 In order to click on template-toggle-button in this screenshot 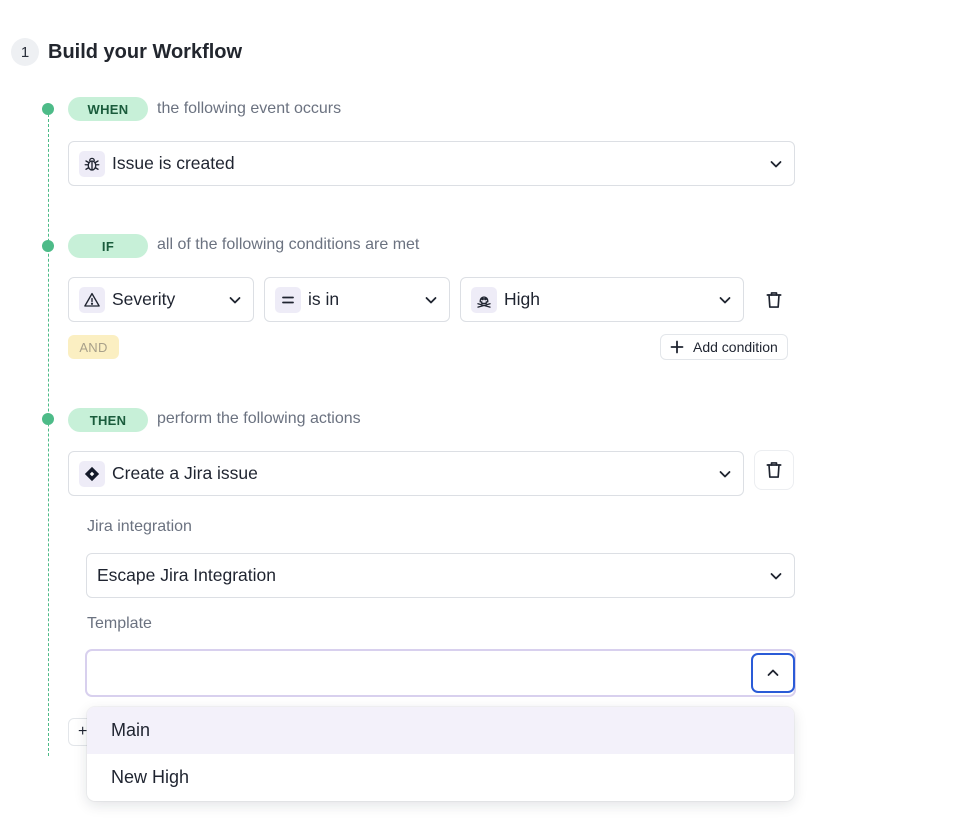, I will do `click(773, 673)`.